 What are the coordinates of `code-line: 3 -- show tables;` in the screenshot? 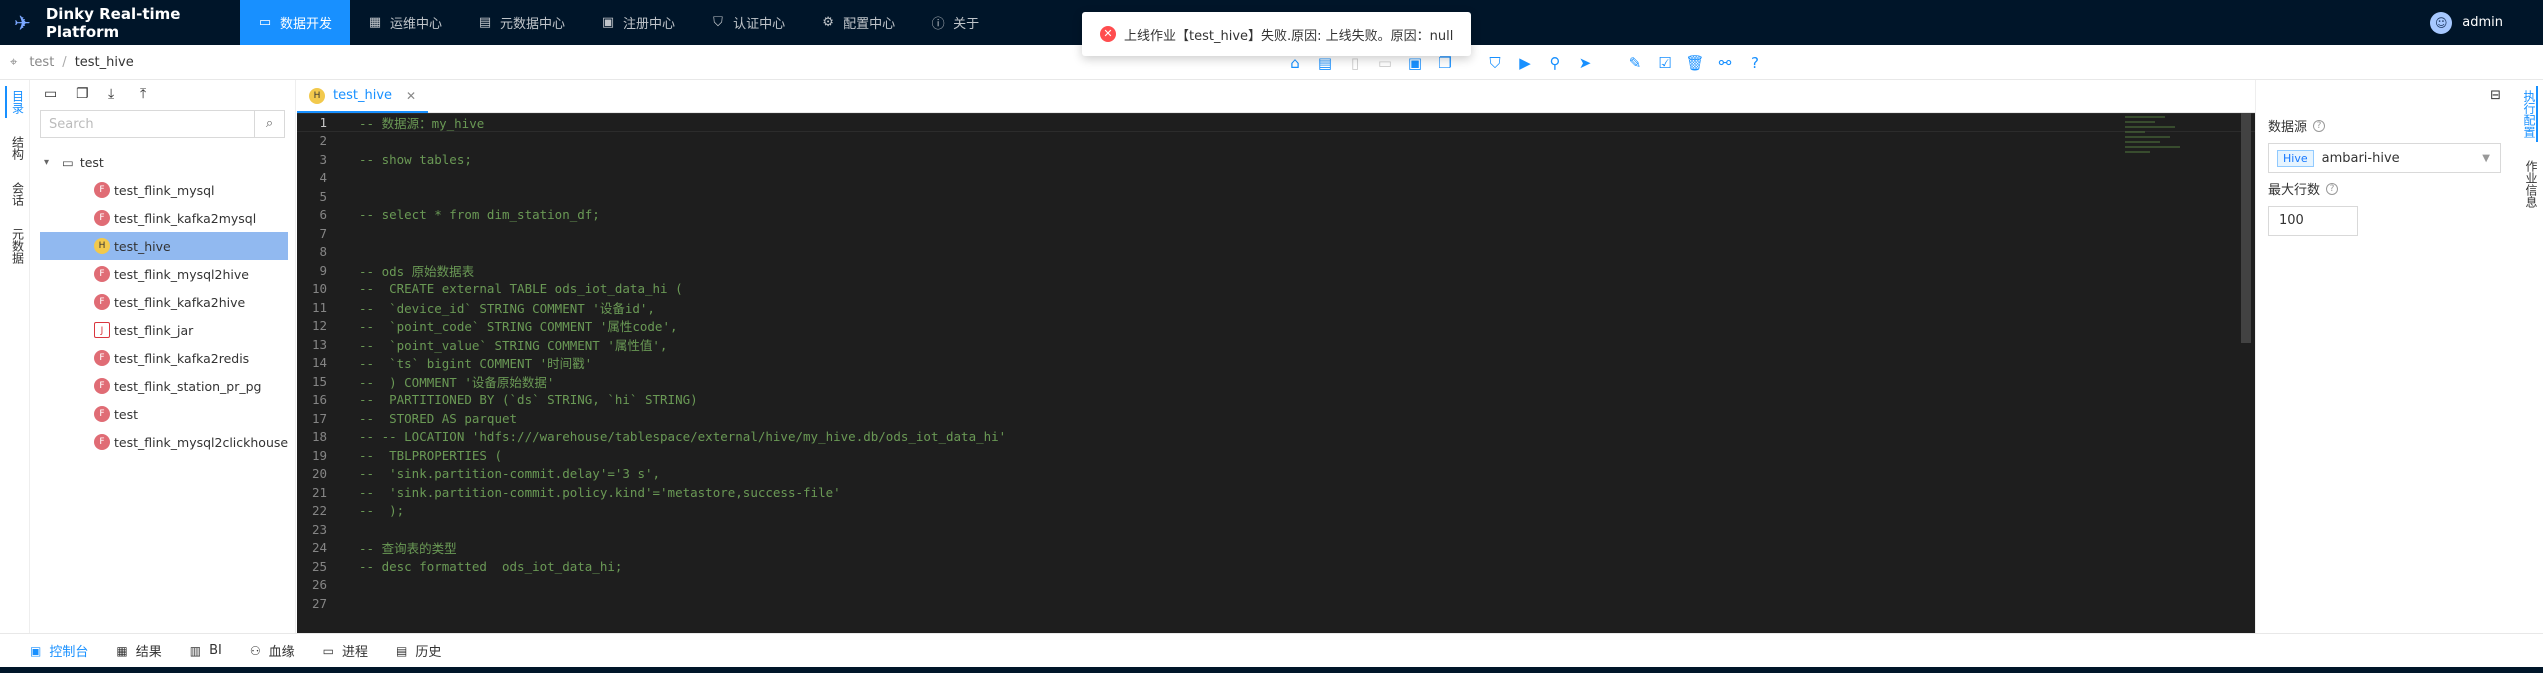 It's located at (1276, 159).